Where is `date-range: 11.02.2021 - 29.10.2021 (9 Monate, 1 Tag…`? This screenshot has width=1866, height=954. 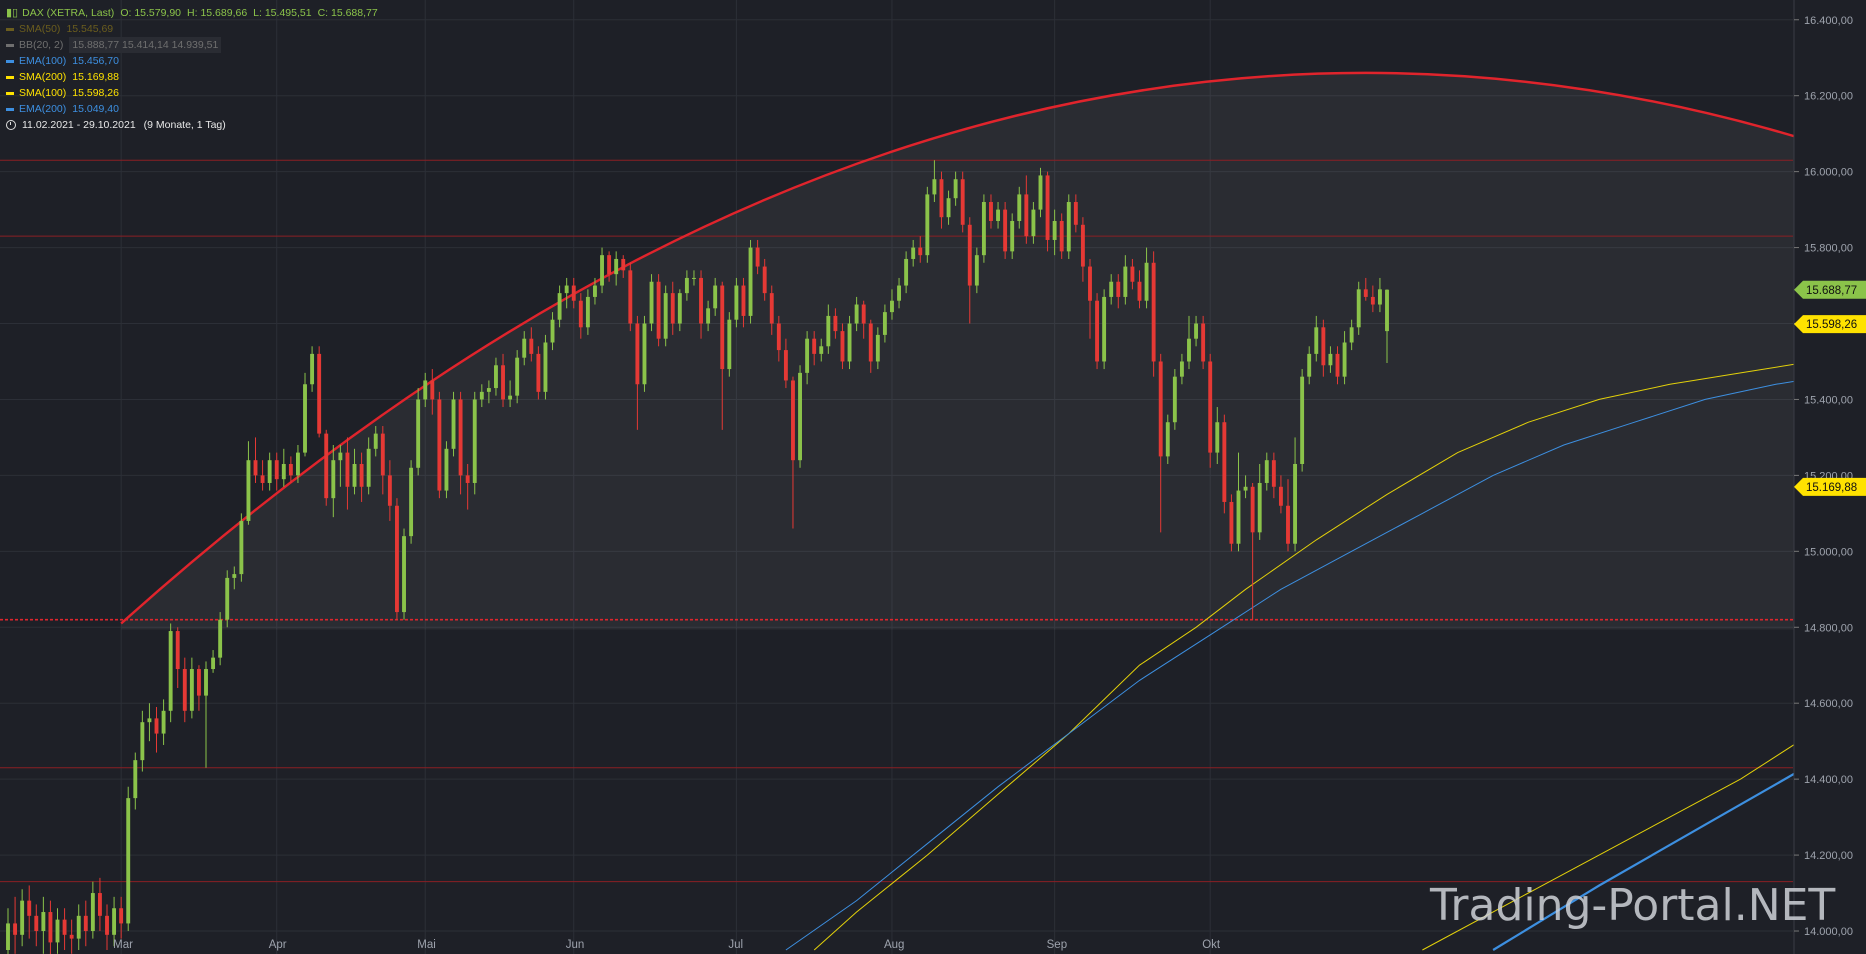 date-range: 11.02.2021 - 29.10.2021 (9 Monate, 1 Tag… is located at coordinates (192, 125).